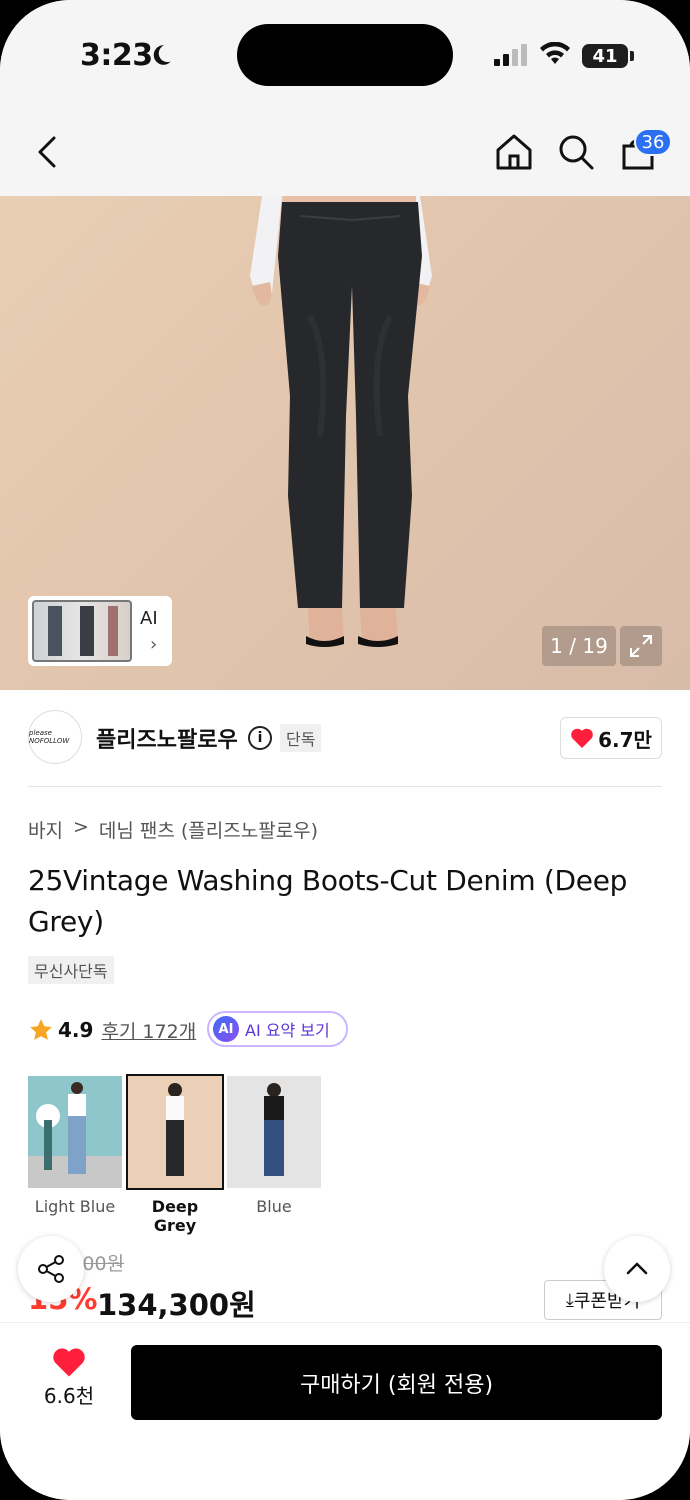 Image resolution: width=690 pixels, height=1500 pixels. I want to click on musinsa-exclusive-tag: 무신사단독, so click(71, 970).